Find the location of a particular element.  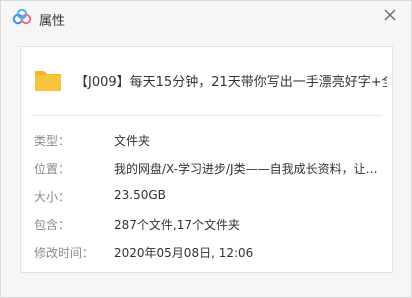

prop-size-label: 大小： is located at coordinates (52, 197).